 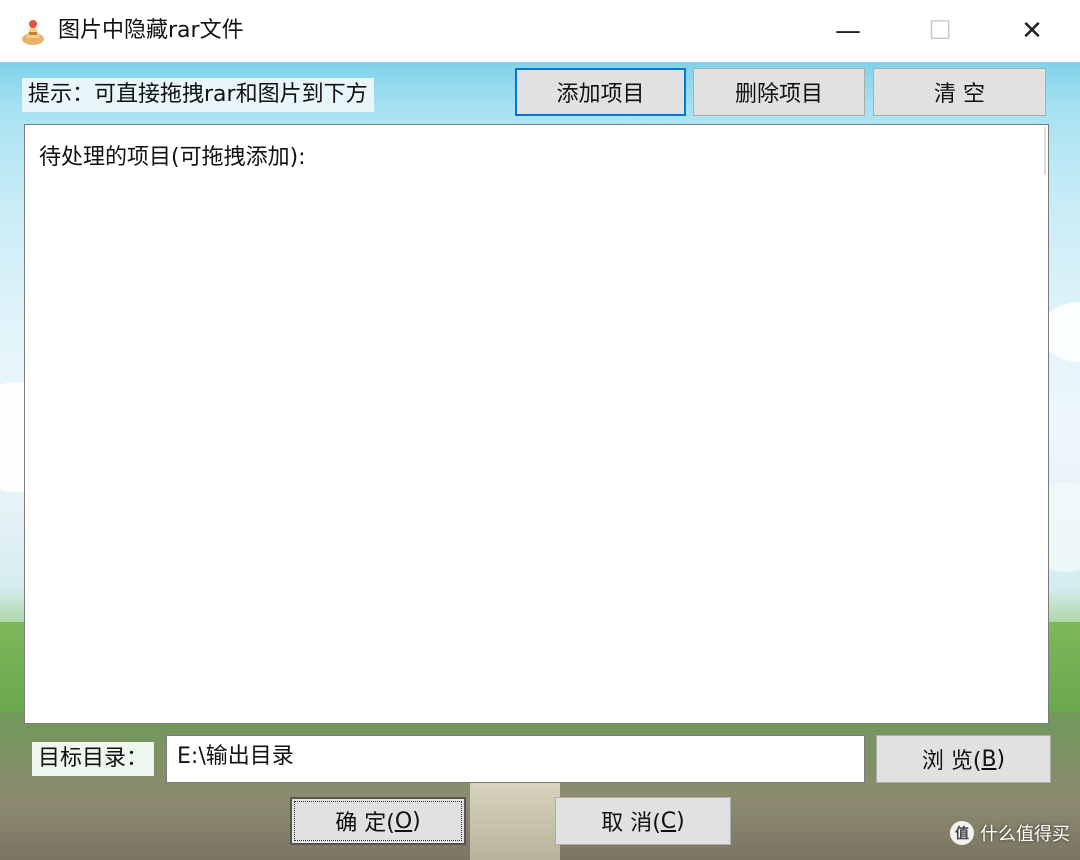 What do you see at coordinates (989, 759) in the screenshot?
I see `browse-accesskey: B` at bounding box center [989, 759].